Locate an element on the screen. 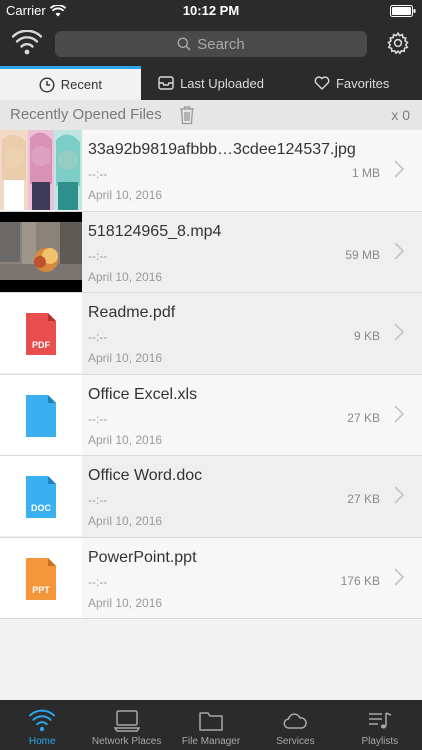  status-bar: Carrier 10:12 PM is located at coordinates (211, 11).